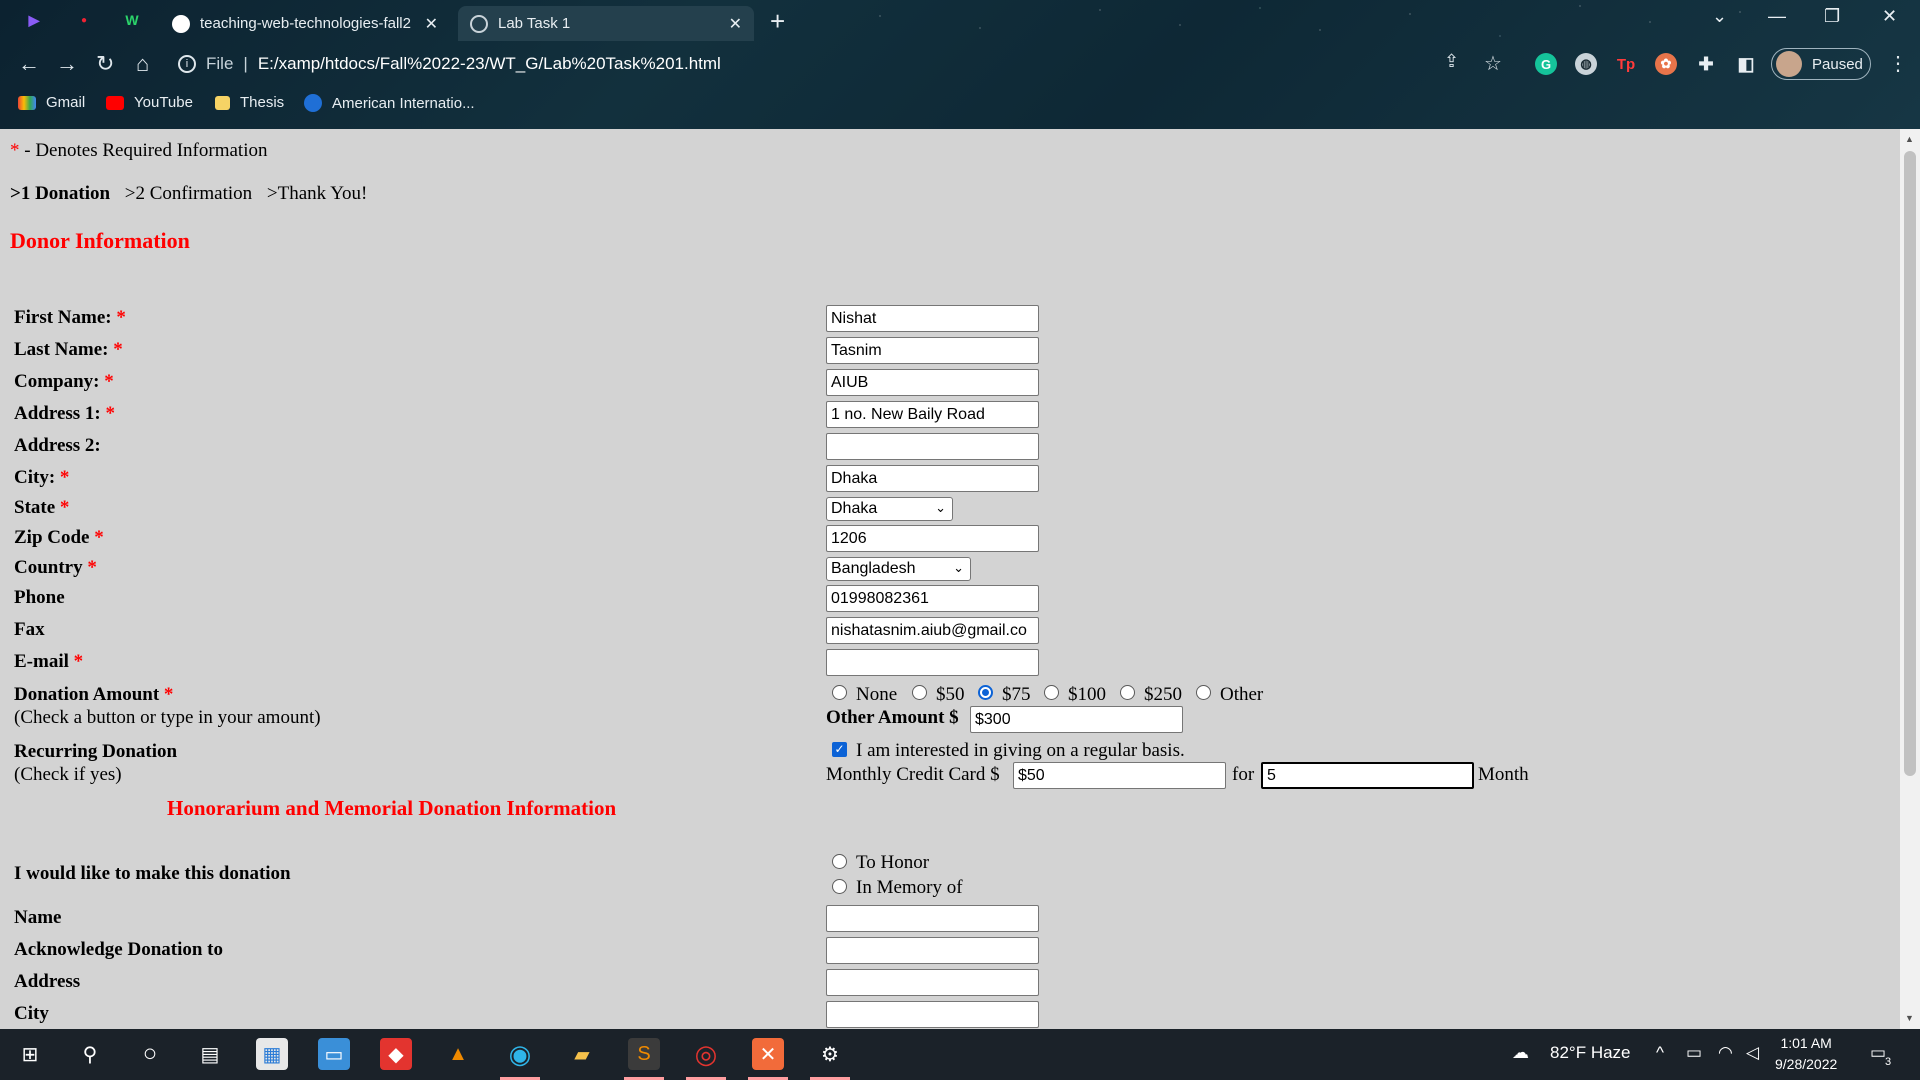  I want to click on restore-button: ❐, so click(1832, 16).